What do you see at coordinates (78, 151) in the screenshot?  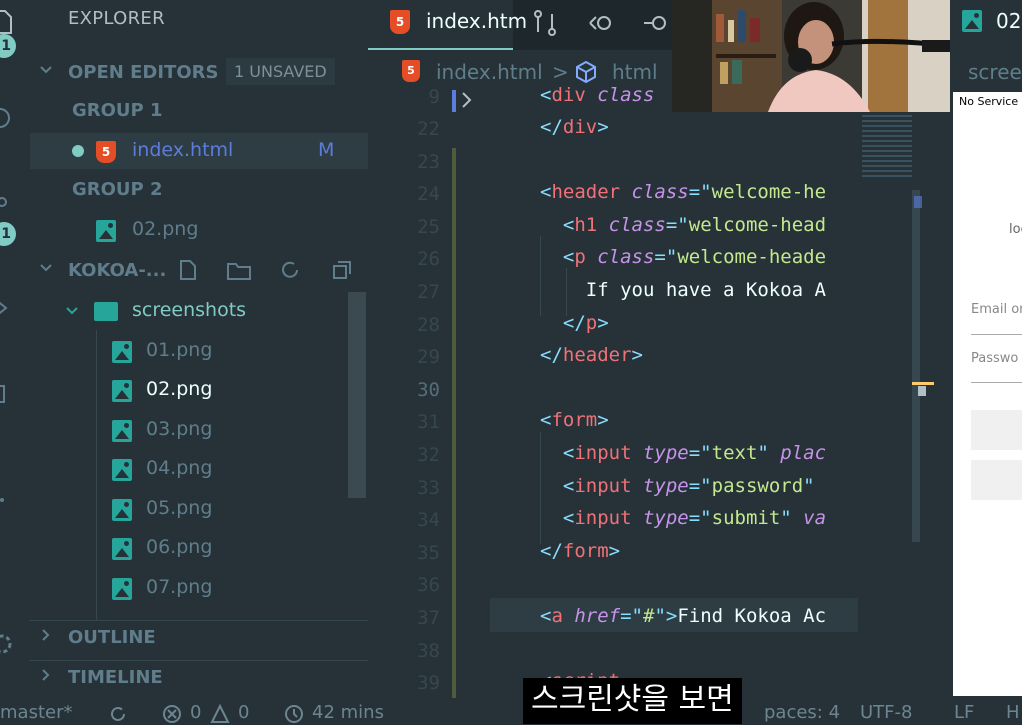 I see `dirty-dot-icon` at bounding box center [78, 151].